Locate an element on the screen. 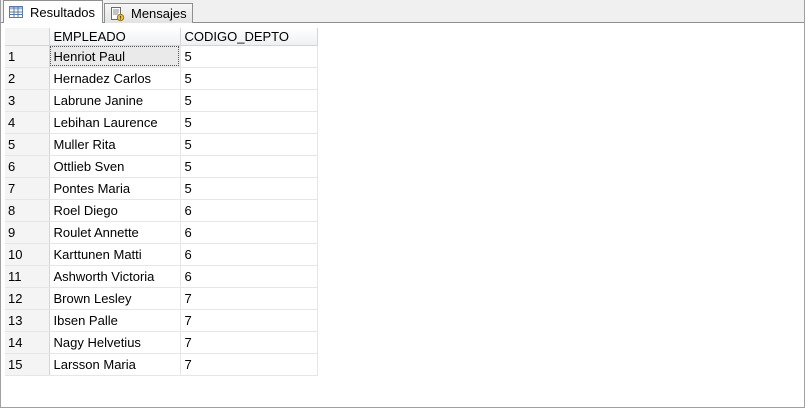 The width and height of the screenshot is (805, 408). table-row: 9 Roulet Annette 6 is located at coordinates (161, 232).